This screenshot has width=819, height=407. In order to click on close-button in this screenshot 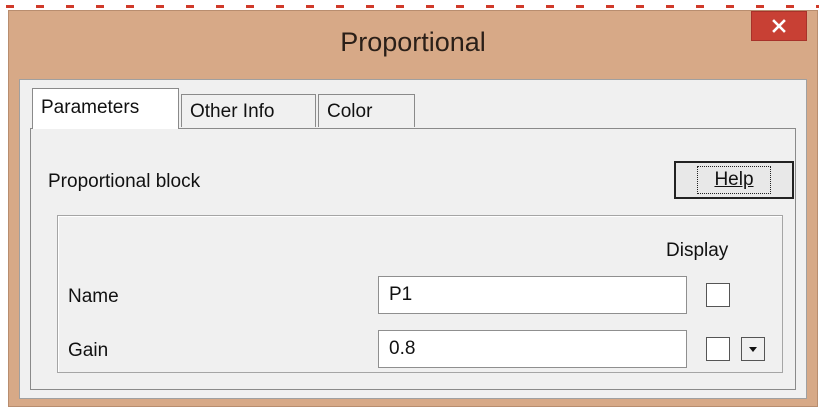, I will do `click(779, 26)`.